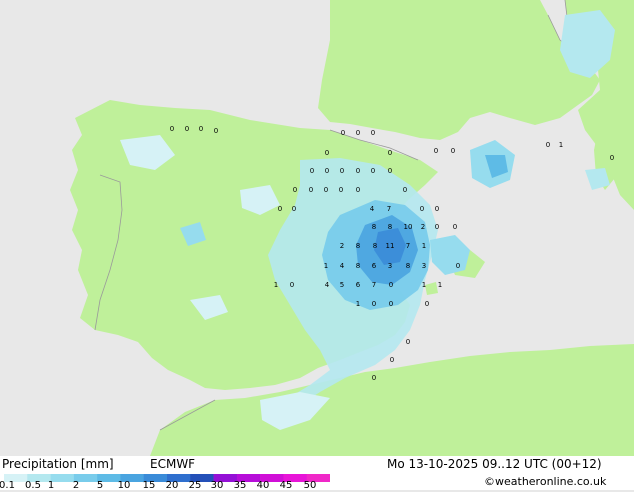 Image resolution: width=634 pixels, height=492 pixels. Describe the element at coordinates (51, 485) in the screenshot. I see `colorbar-tick-label: 1` at that location.